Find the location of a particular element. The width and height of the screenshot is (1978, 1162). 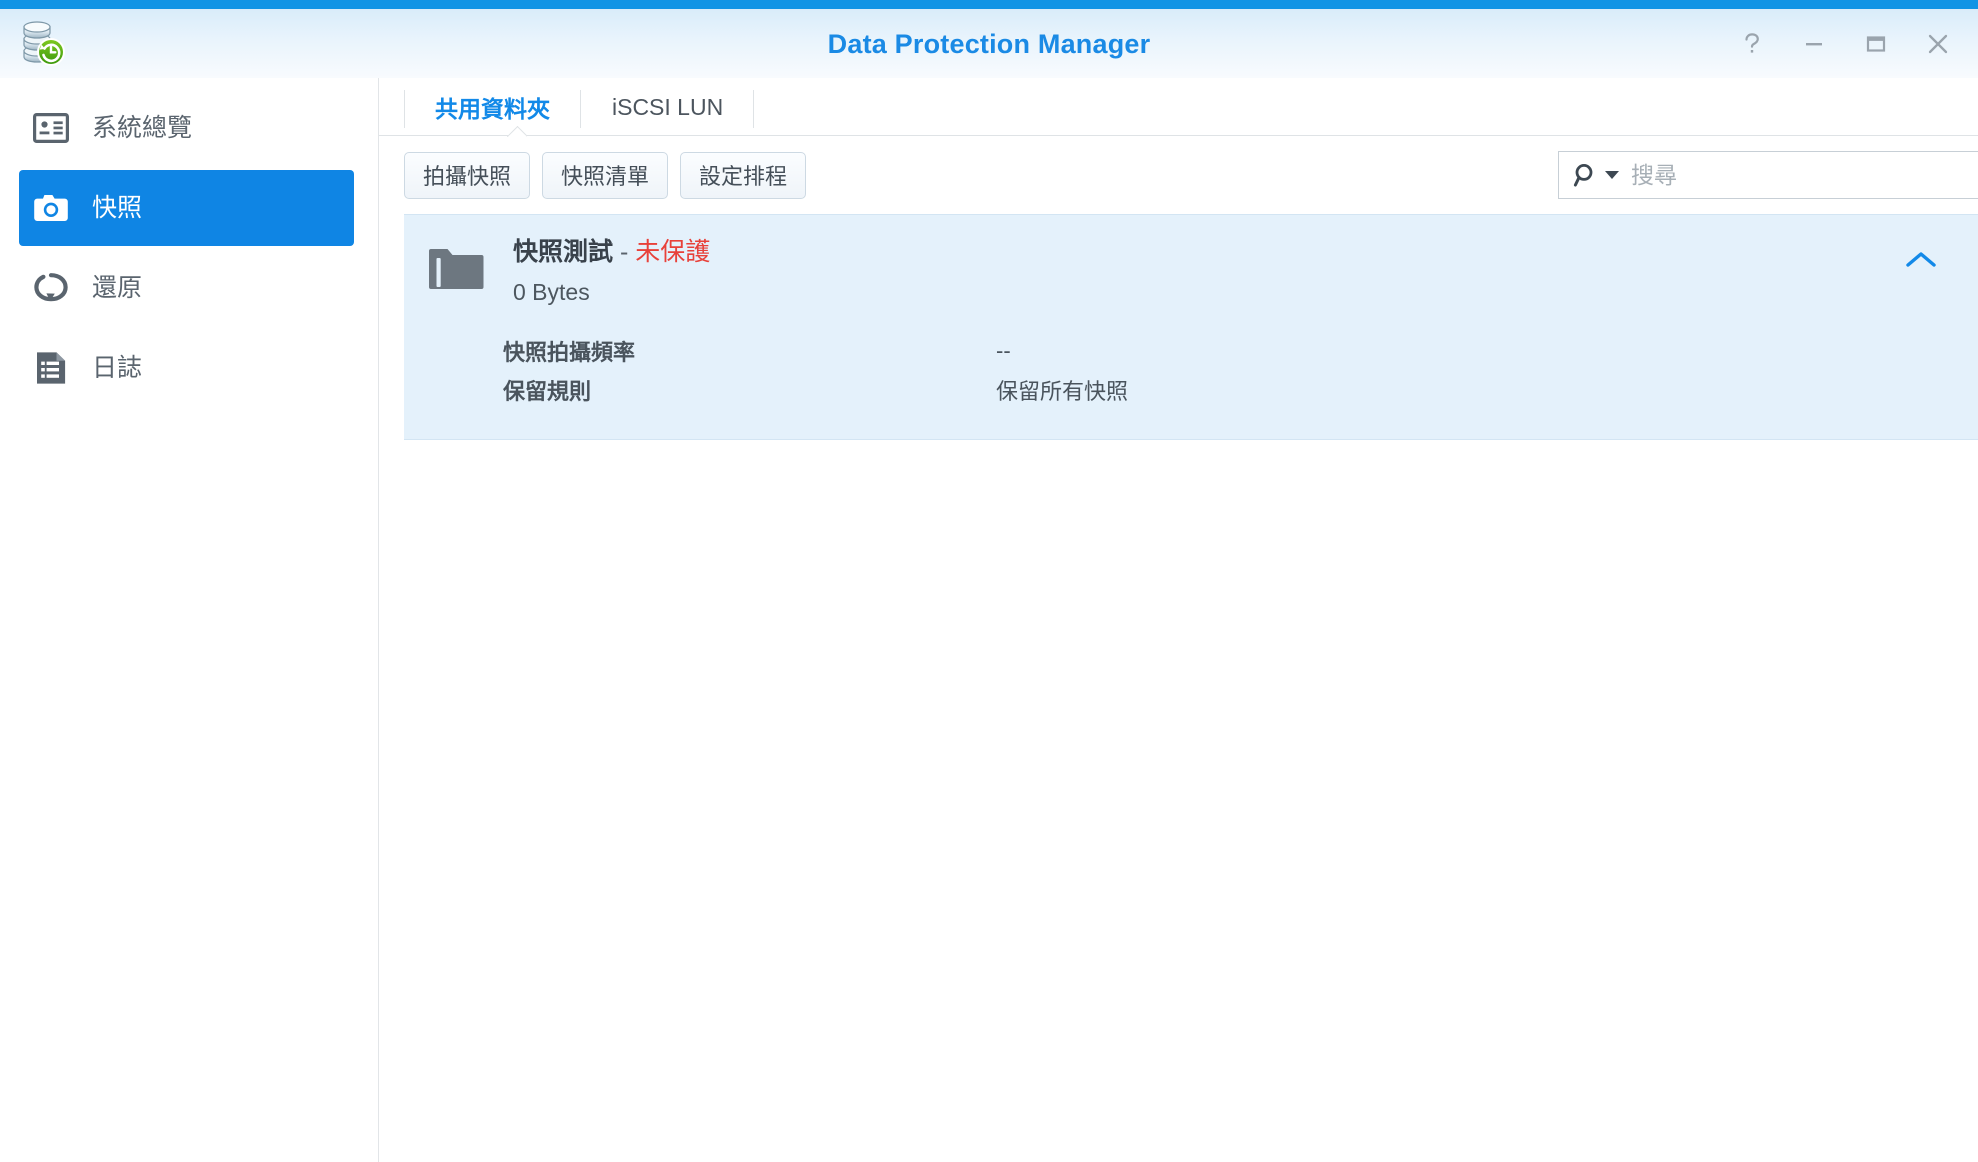

window-titlebar: Data Protection Manager is located at coordinates (989, 43).